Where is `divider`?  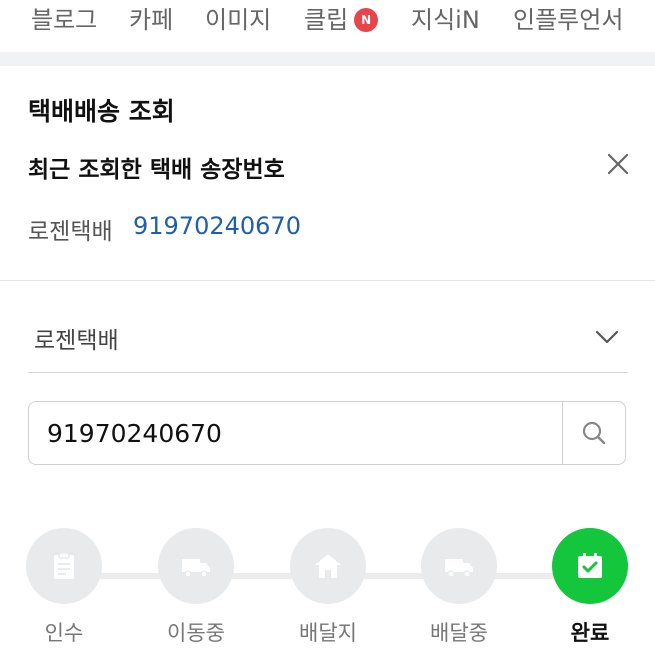
divider is located at coordinates (327, 280).